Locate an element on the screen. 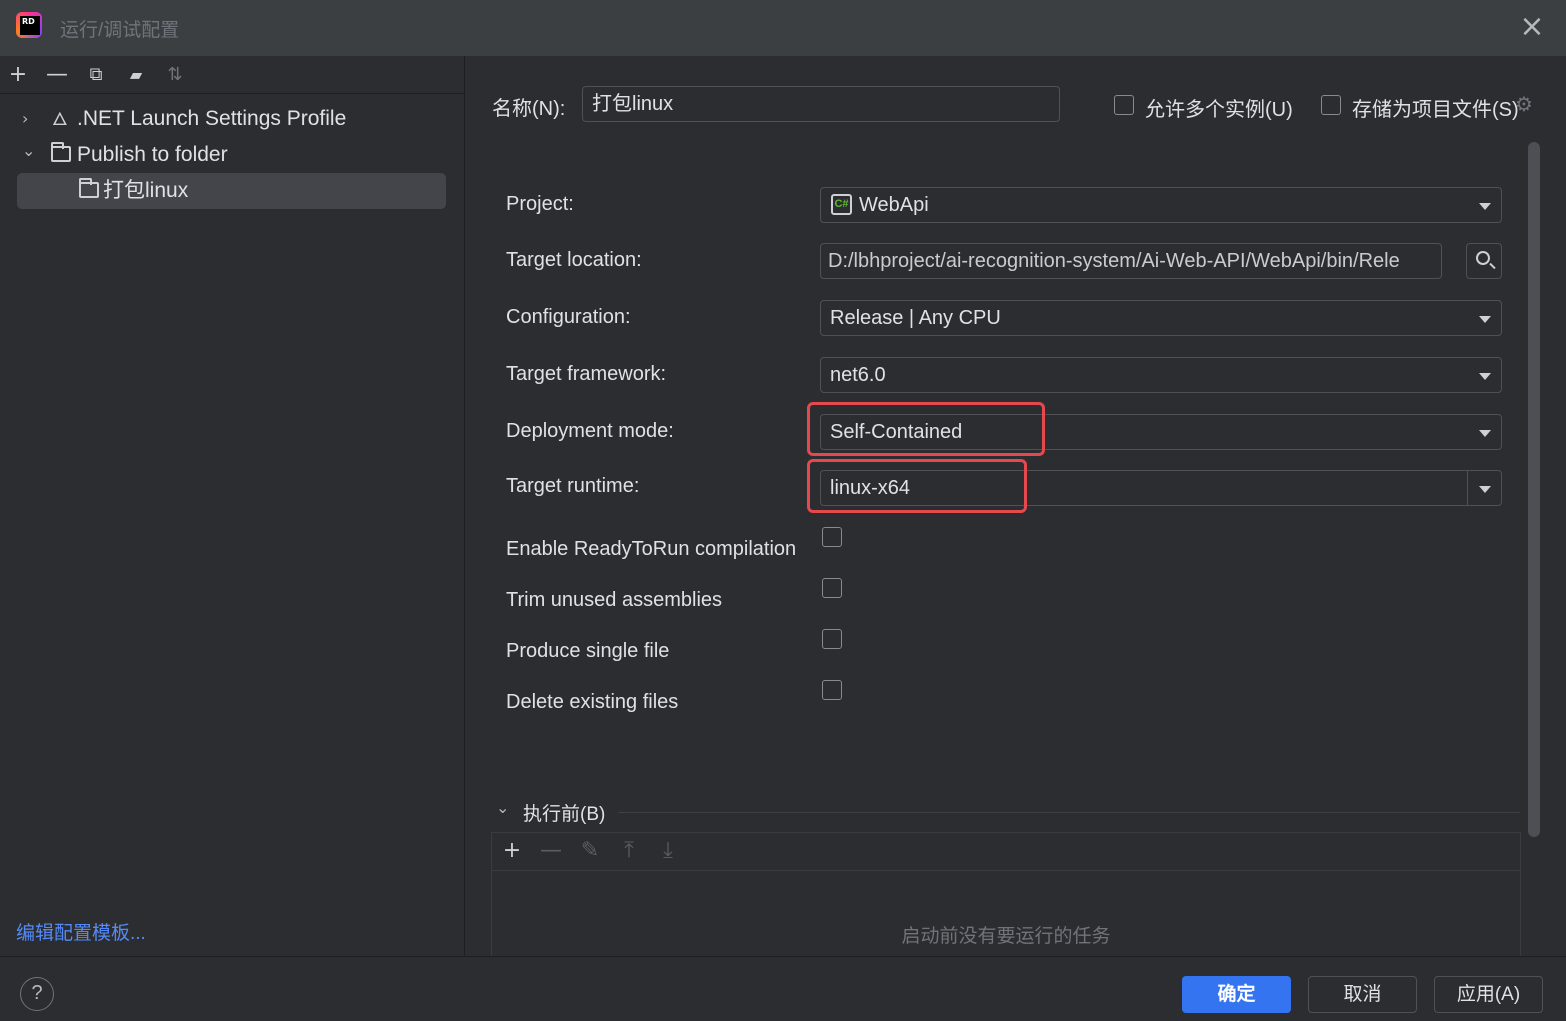  remove-configuration-icon: — is located at coordinates (57, 75).